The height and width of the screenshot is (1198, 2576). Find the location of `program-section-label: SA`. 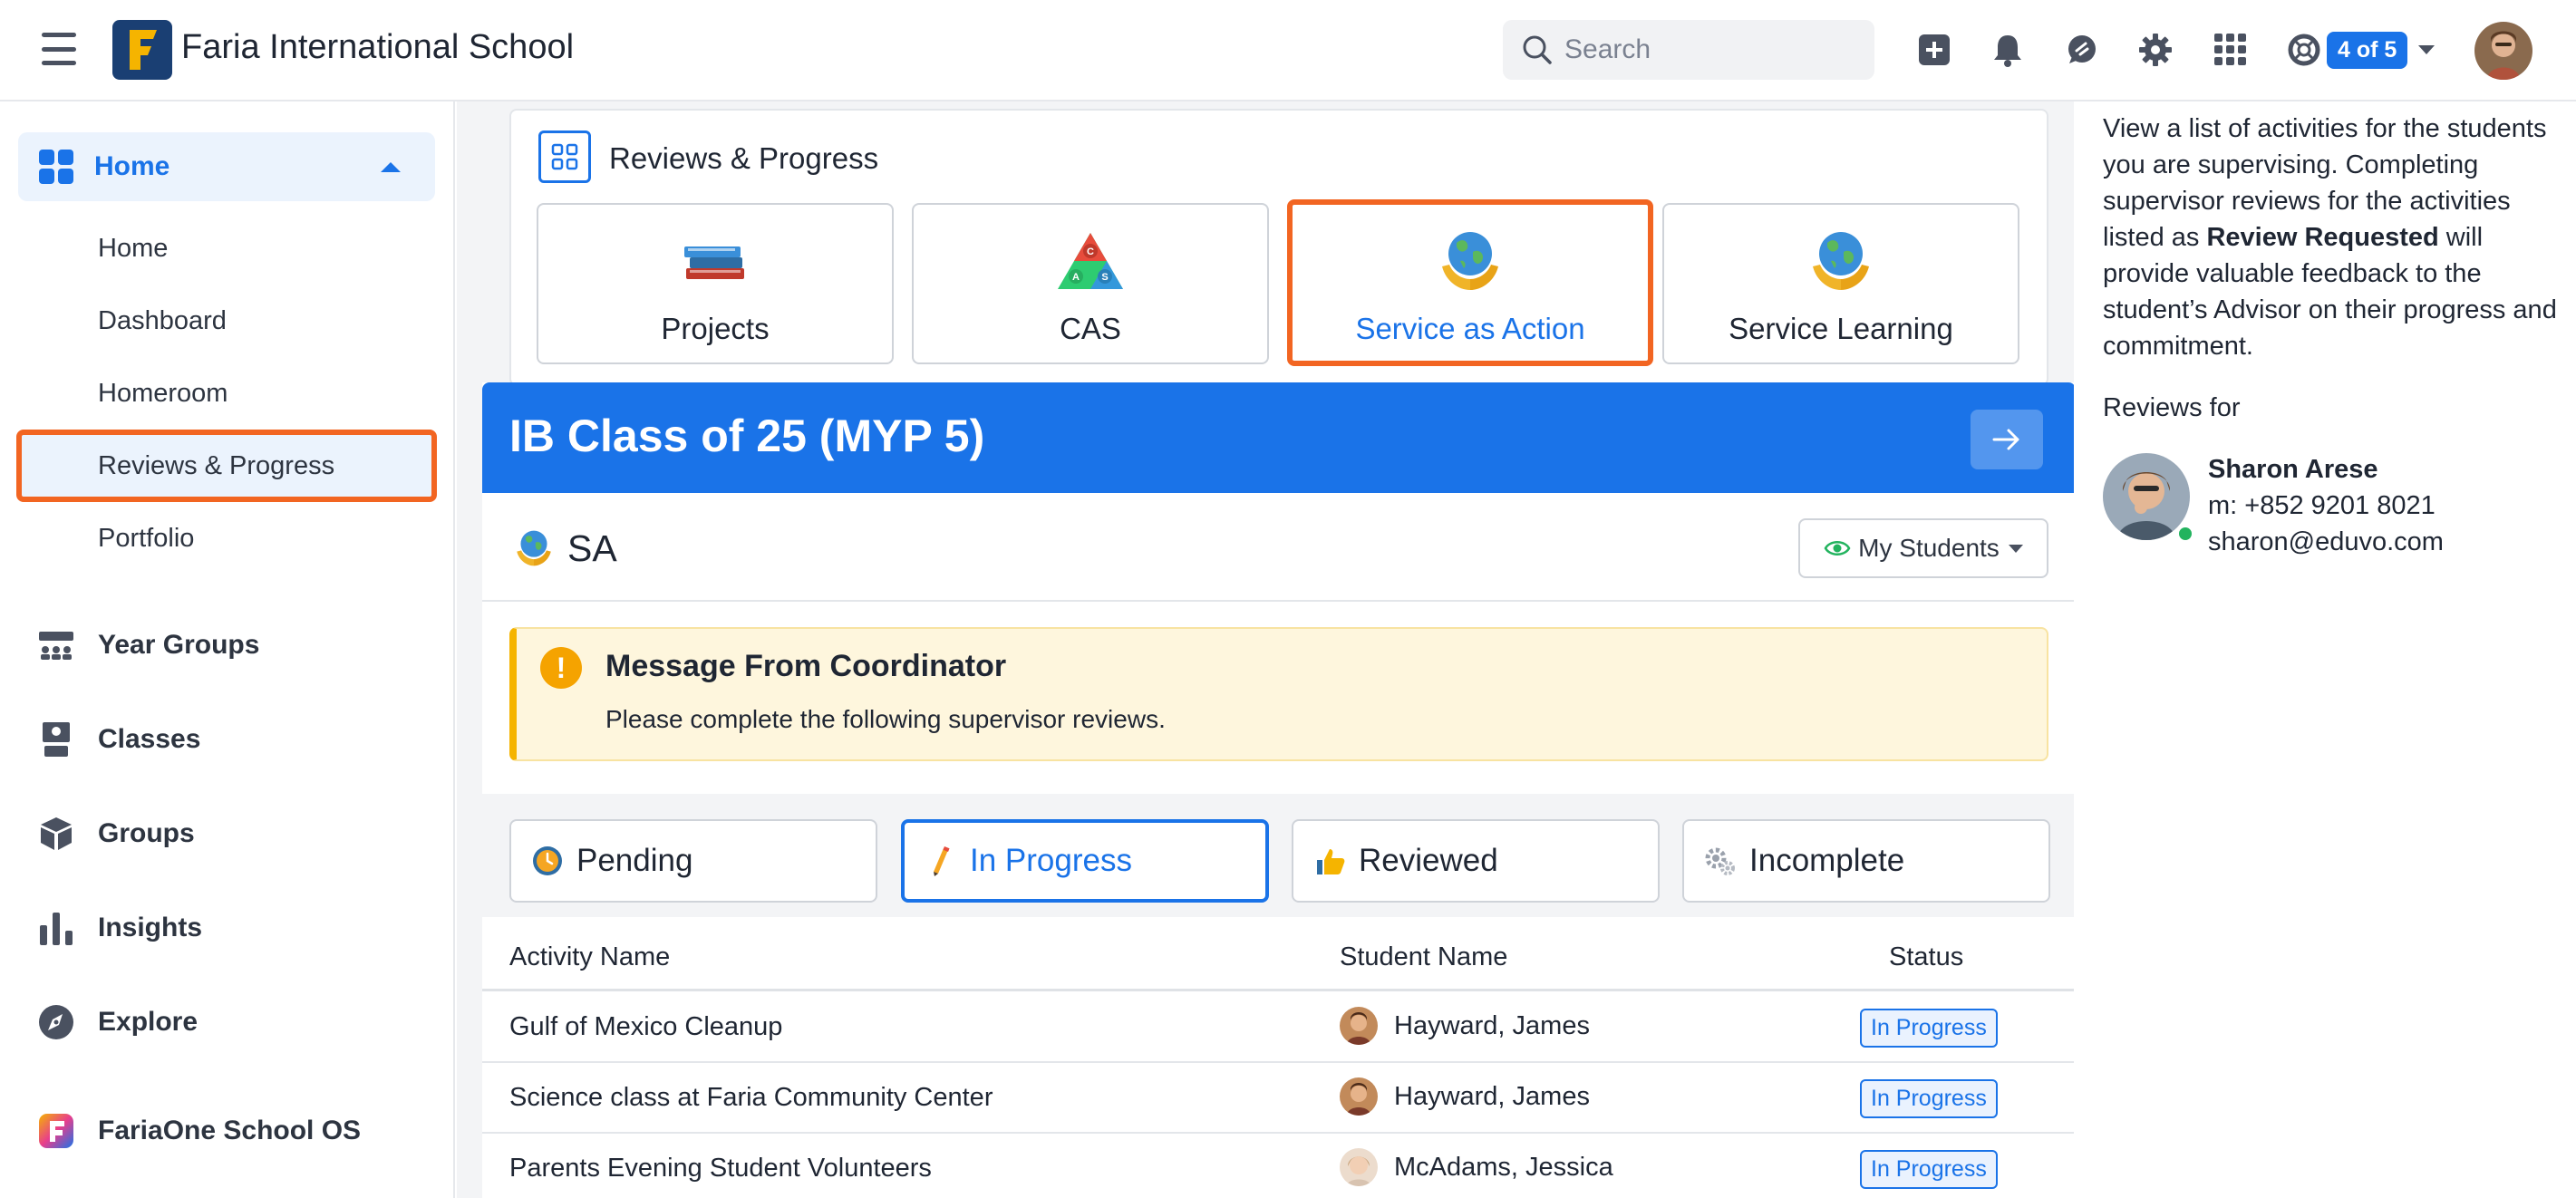

program-section-label: SA is located at coordinates (592, 548).